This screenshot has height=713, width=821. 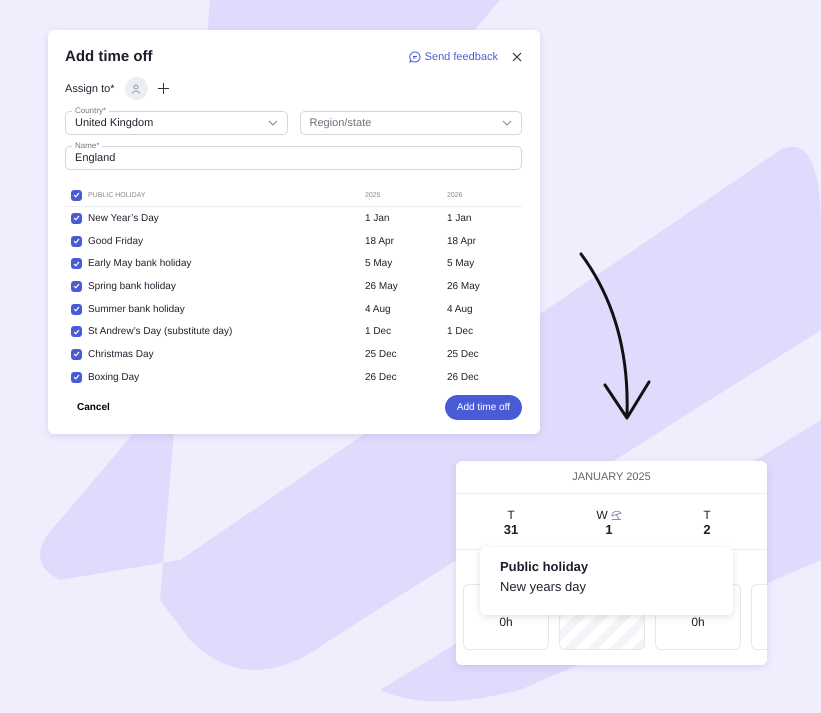 What do you see at coordinates (414, 56) in the screenshot?
I see `chat-bubble-icon` at bounding box center [414, 56].